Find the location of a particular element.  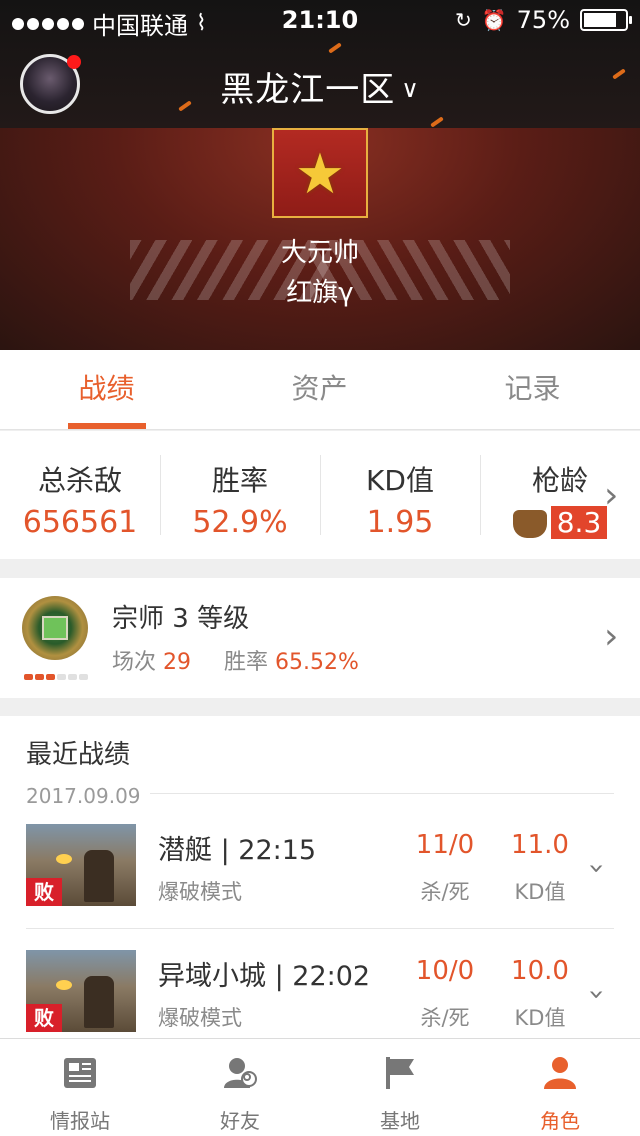

rank-name: 大元帅 is located at coordinates (319, 253).